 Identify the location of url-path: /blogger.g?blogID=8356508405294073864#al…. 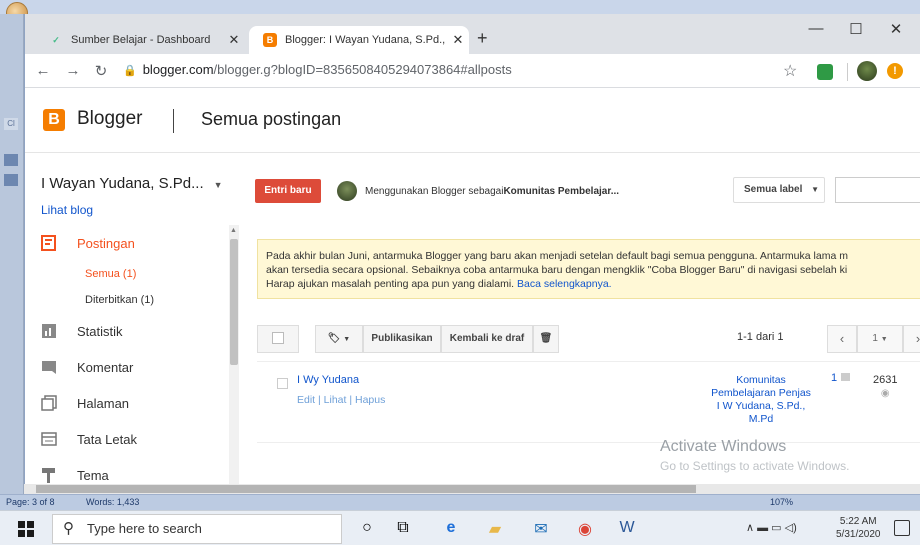
(362, 69).